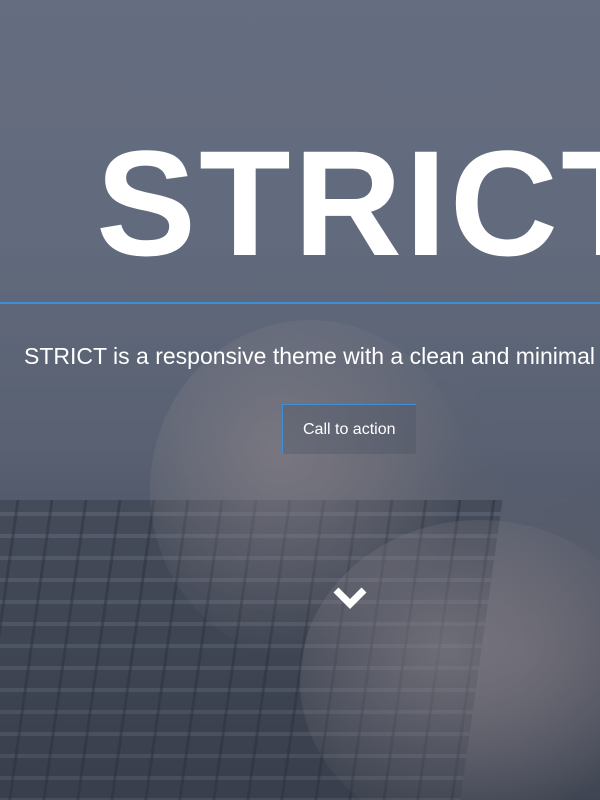  I want to click on chevron-down-icon, so click(350, 598).